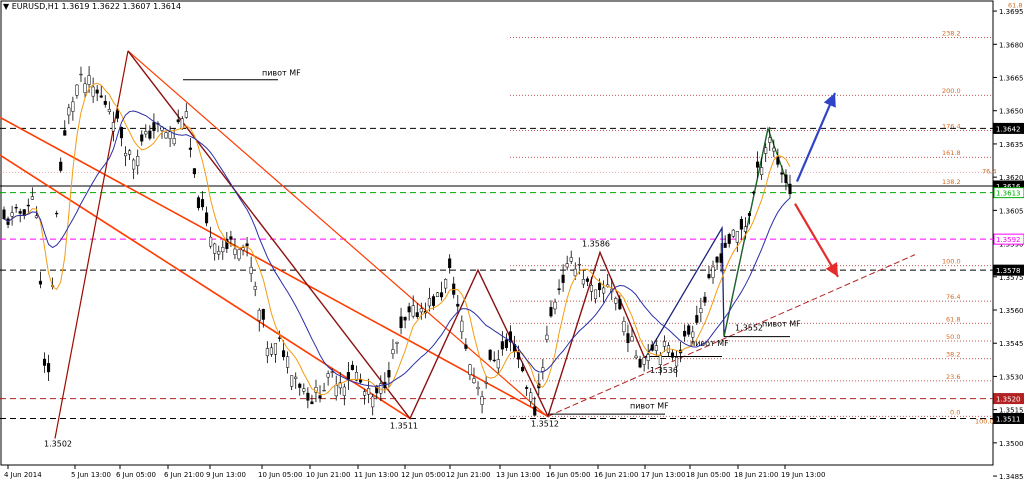  Describe the element at coordinates (1008, 420) in the screenshot. I see `level-price-label: 1.3511` at that location.